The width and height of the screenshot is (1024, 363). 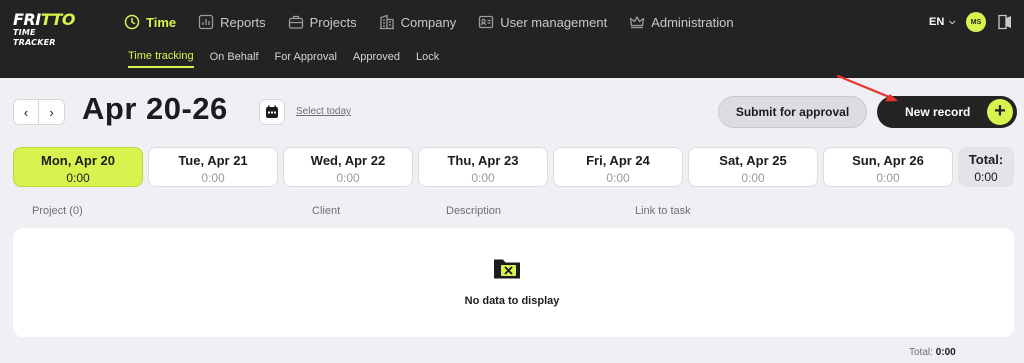 I want to click on language-select: EN ⌵, so click(x=942, y=22).